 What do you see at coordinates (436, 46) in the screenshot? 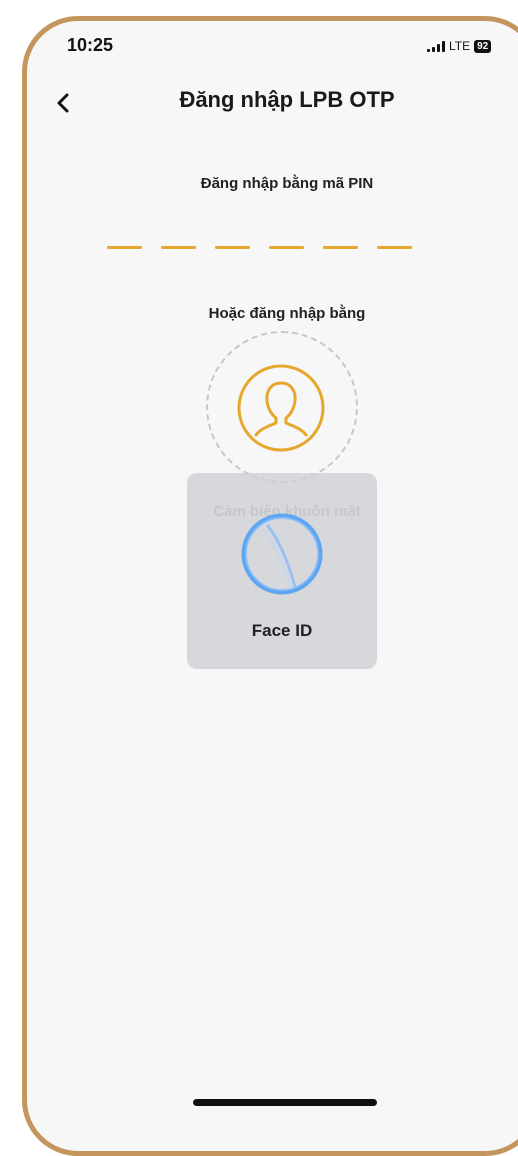
I see `signal-icon` at bounding box center [436, 46].